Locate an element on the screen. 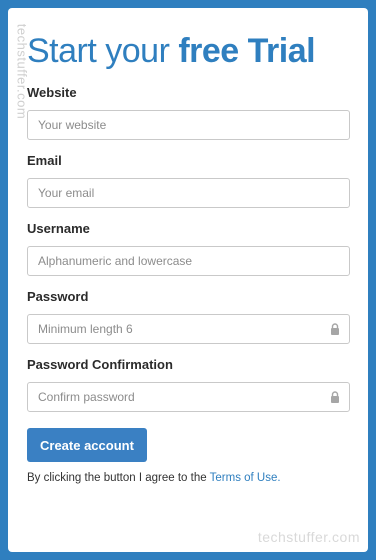 The width and height of the screenshot is (376, 560). email-input is located at coordinates (188, 193).